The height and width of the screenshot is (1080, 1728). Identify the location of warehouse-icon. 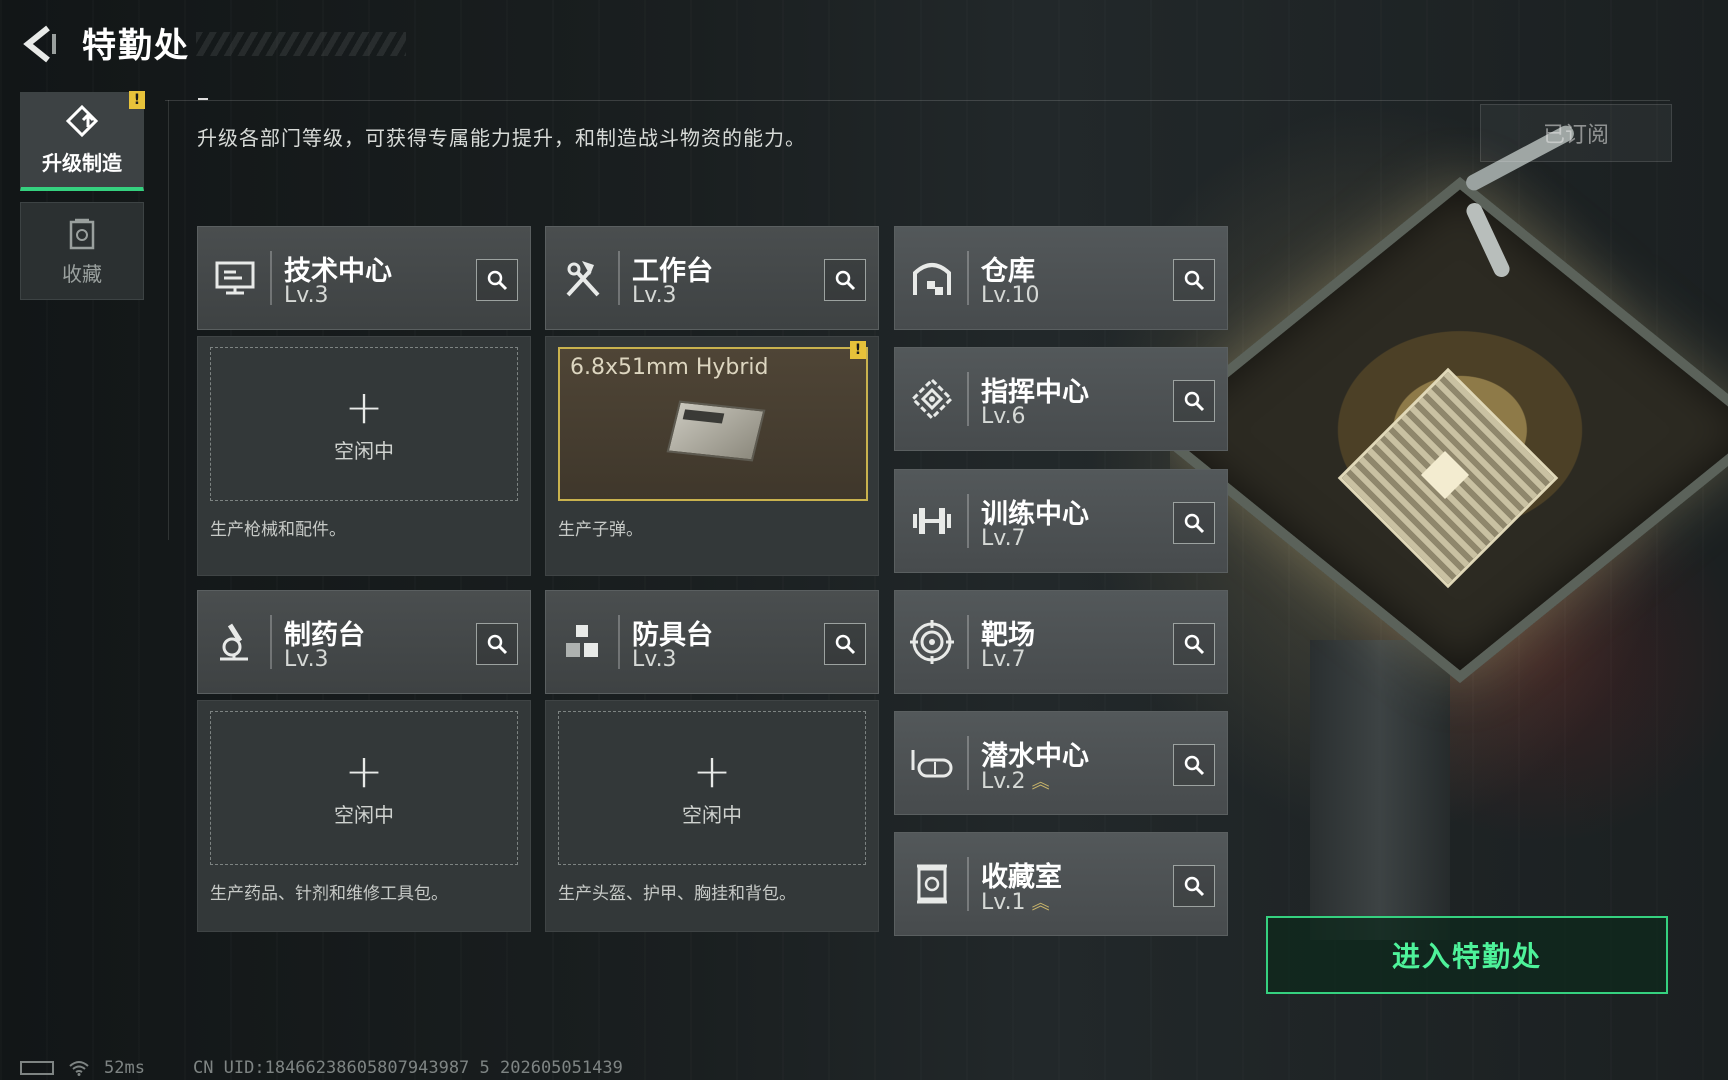
(932, 278).